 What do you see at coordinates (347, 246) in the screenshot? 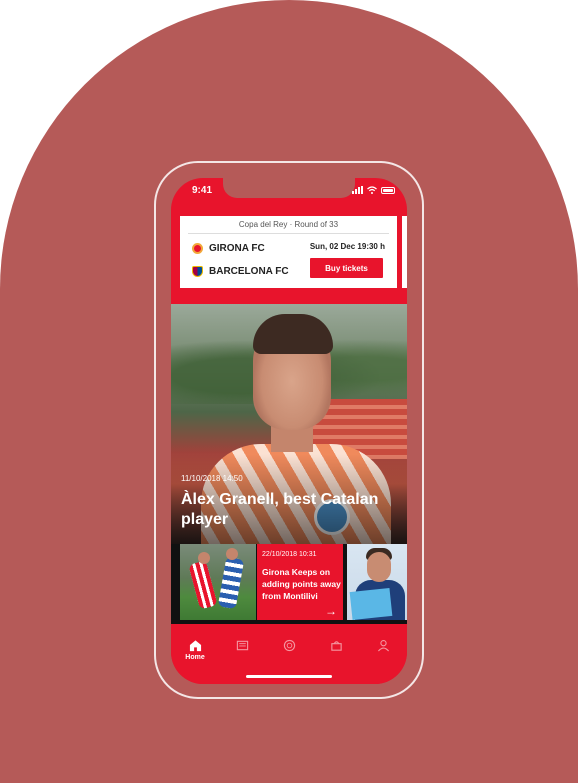
I see `match-date: Sun, 02 Dec 19:30 h` at bounding box center [347, 246].